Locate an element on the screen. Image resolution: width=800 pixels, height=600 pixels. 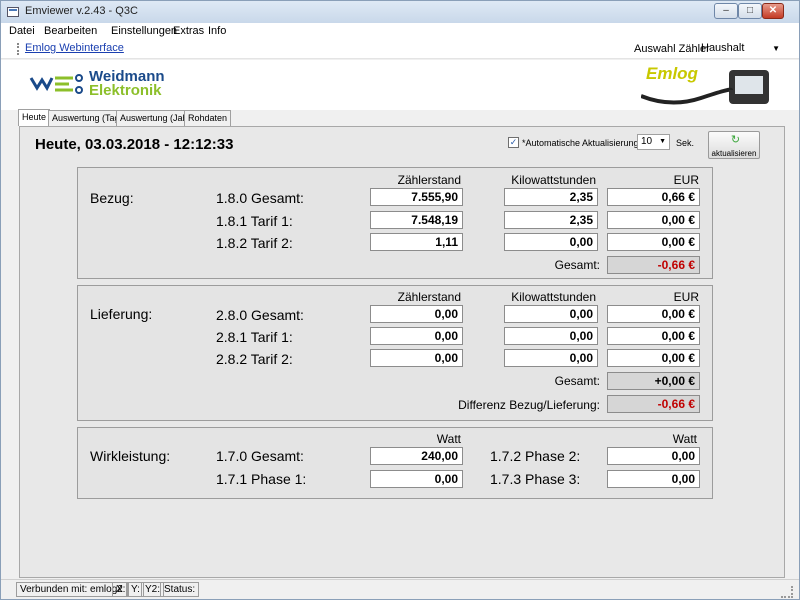
connection-status: Verbunden mit: emlog2 is located at coordinates (71, 589).